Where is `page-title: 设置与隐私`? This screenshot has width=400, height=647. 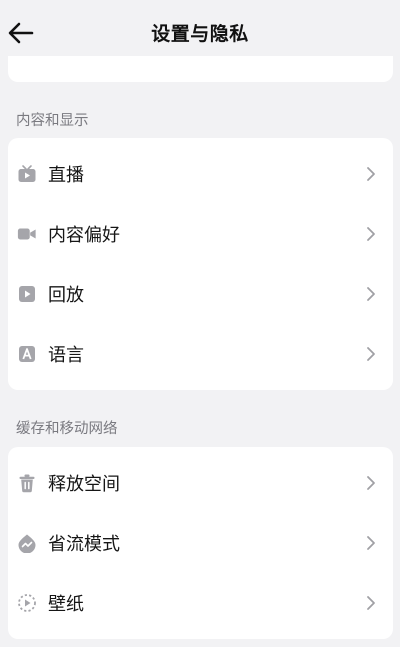 page-title: 设置与隐私 is located at coordinates (200, 34).